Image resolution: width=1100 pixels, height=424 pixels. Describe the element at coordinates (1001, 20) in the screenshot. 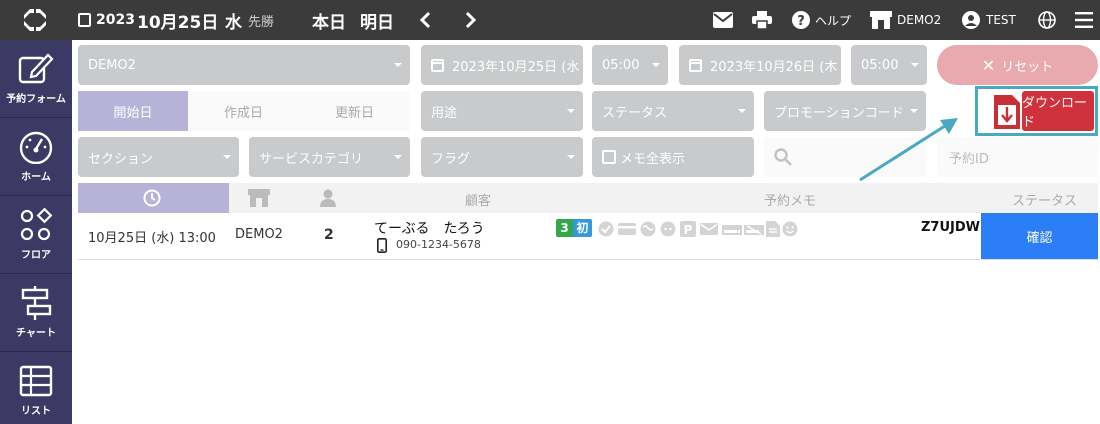

I see `user-menu: TEST` at that location.